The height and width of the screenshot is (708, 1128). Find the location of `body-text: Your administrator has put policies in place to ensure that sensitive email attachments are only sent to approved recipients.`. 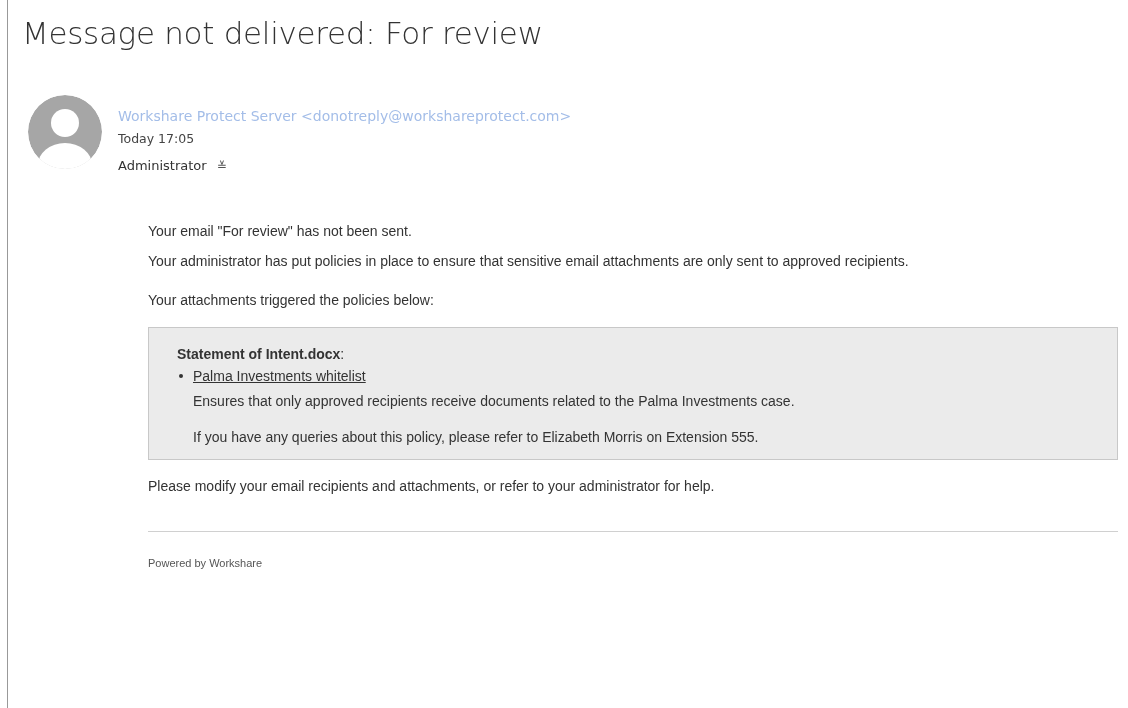

body-text: Your administrator has put policies in place to ensure that sensitive email attachments are only sent to approved recipients. is located at coordinates (529, 261).